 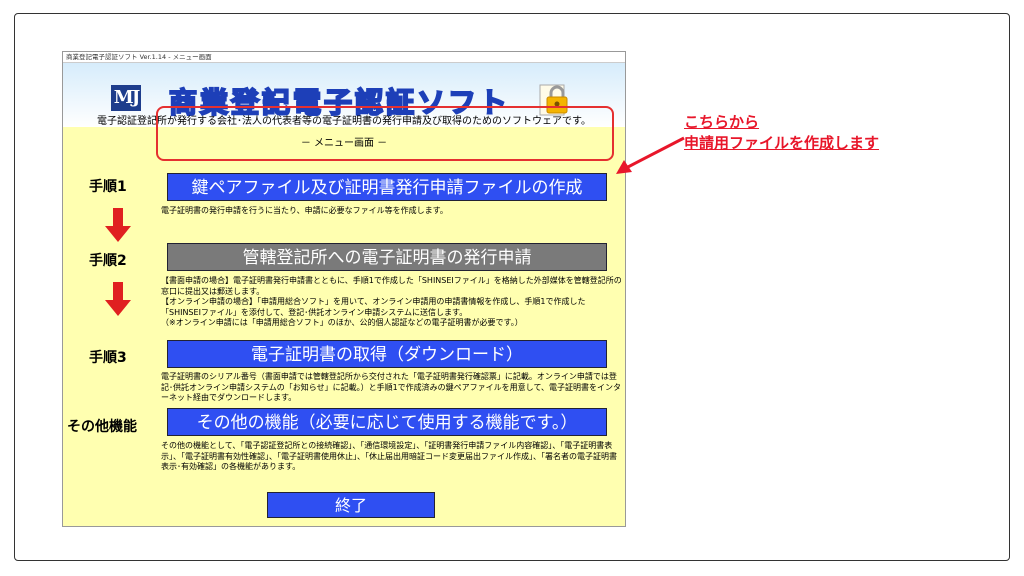 I want to click on create-keypair-button: 鍵ペアファイル及び証明書発行申請ファイルの作成, so click(x=387, y=187).